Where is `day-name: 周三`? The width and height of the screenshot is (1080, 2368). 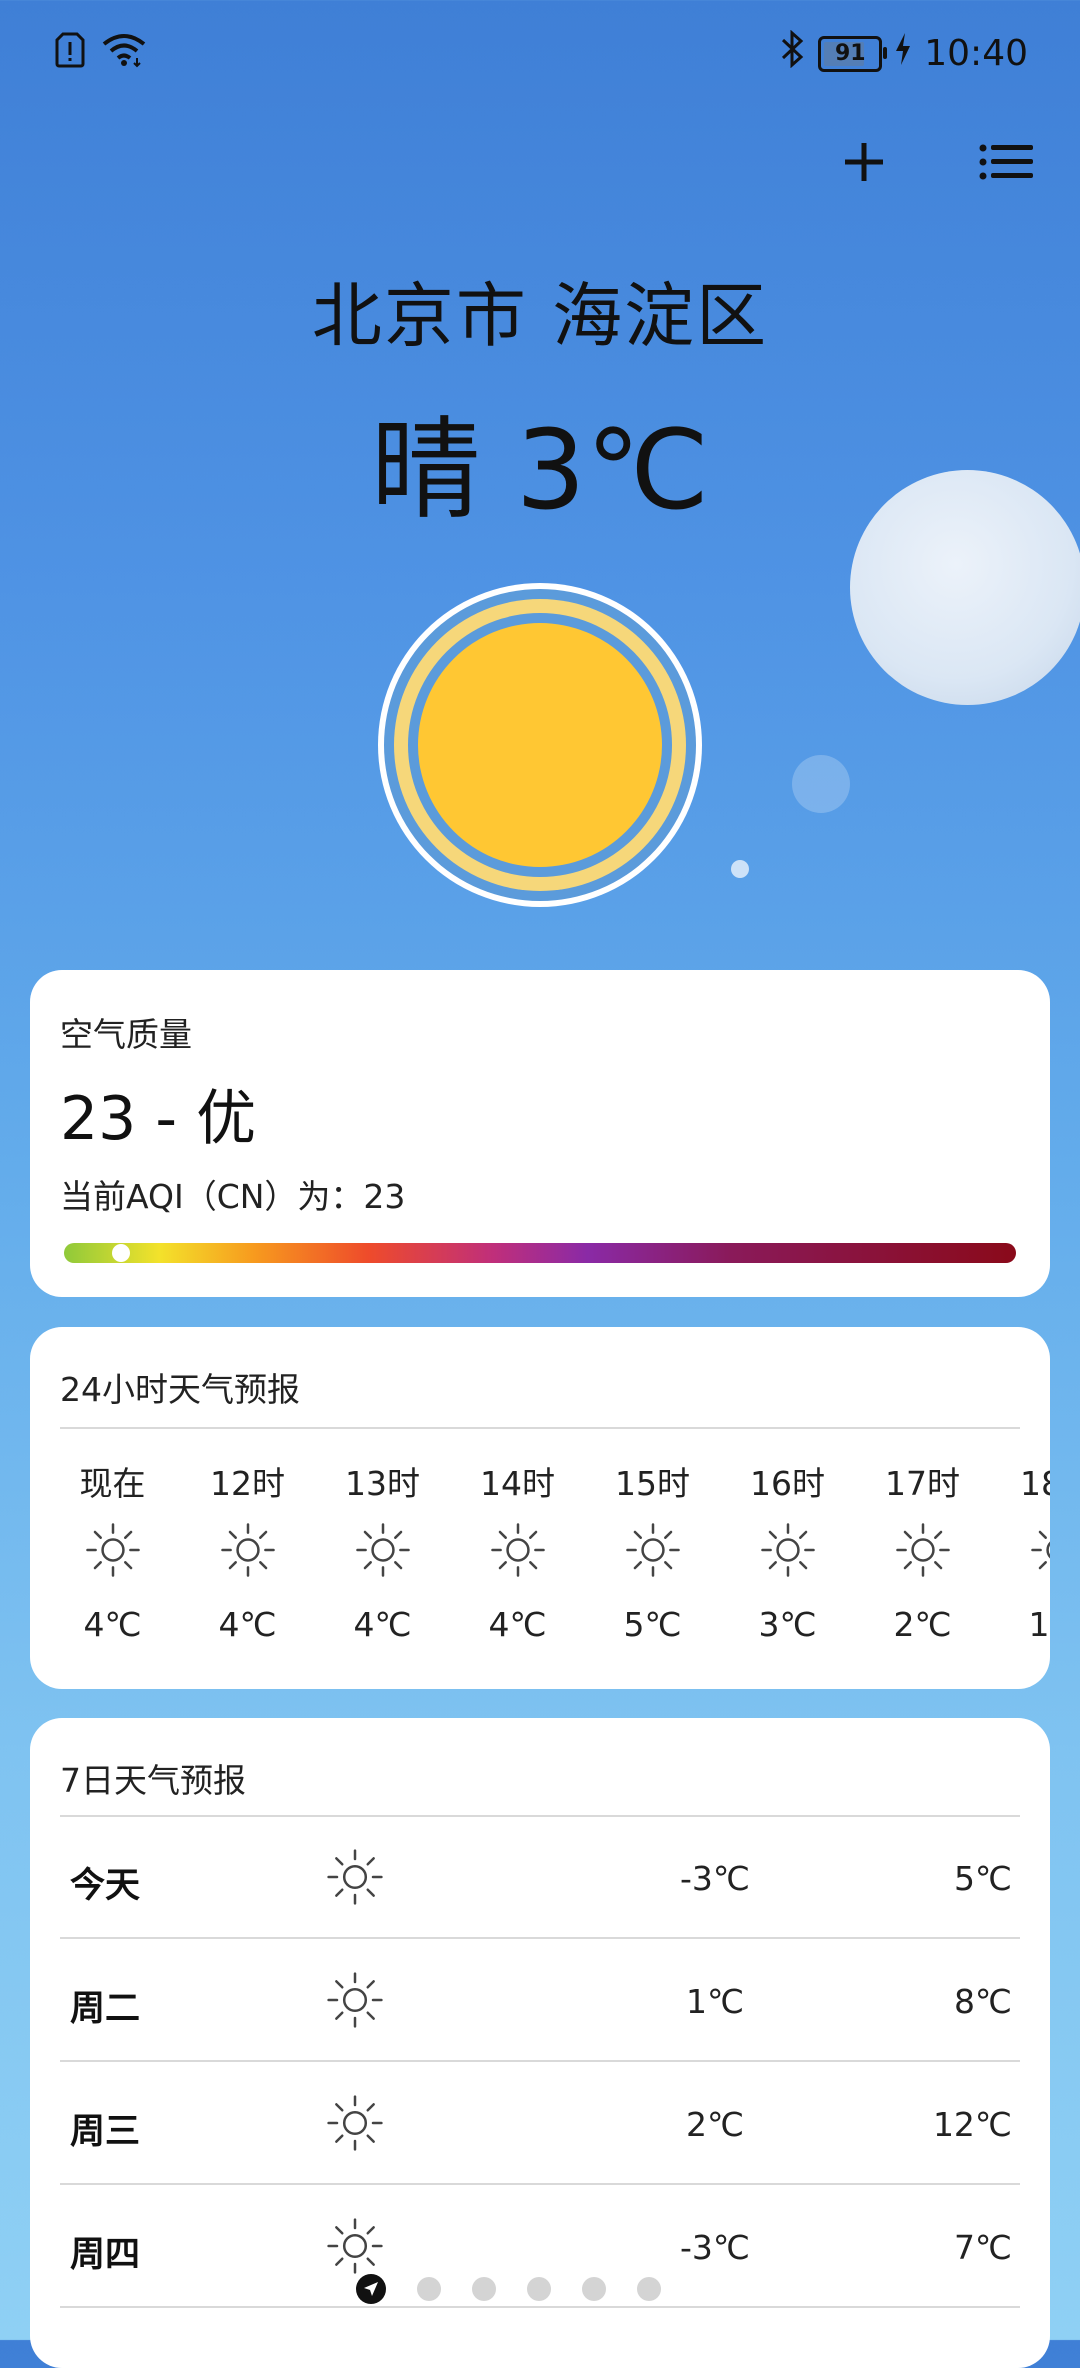
day-name: 周三 is located at coordinates (105, 2132).